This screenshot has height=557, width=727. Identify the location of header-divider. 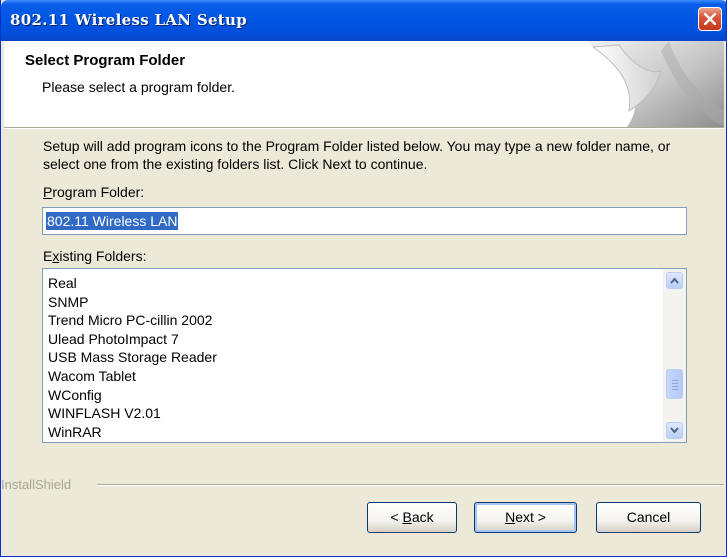
(364, 128).